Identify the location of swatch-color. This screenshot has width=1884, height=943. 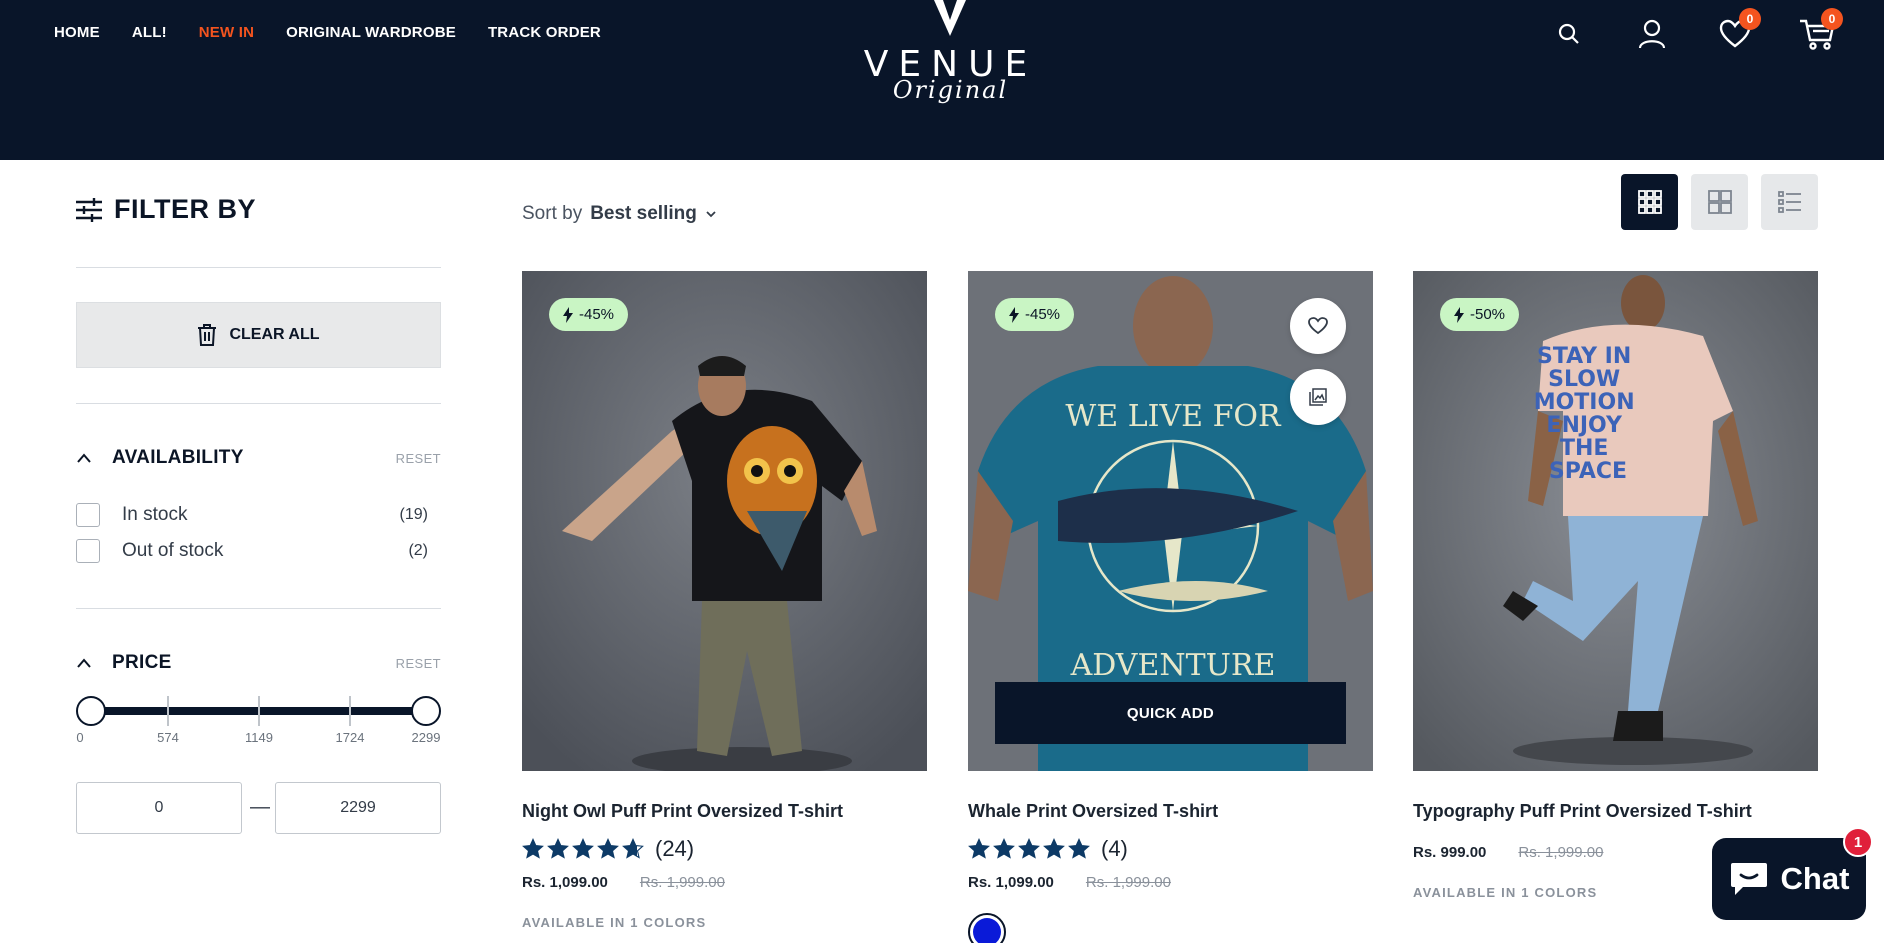
(987, 930).